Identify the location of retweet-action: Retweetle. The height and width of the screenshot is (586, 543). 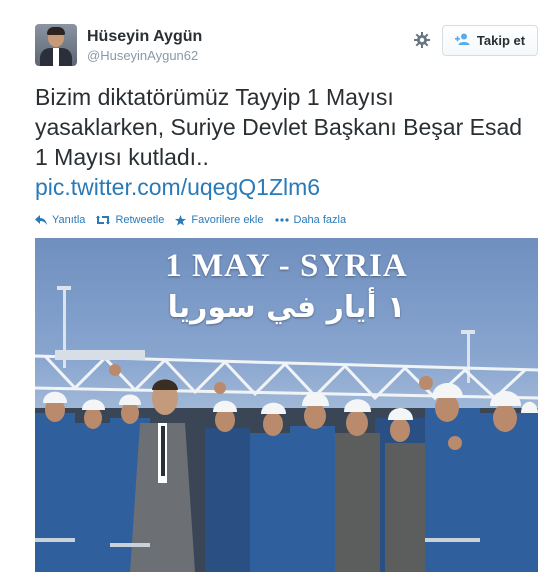
(130, 220).